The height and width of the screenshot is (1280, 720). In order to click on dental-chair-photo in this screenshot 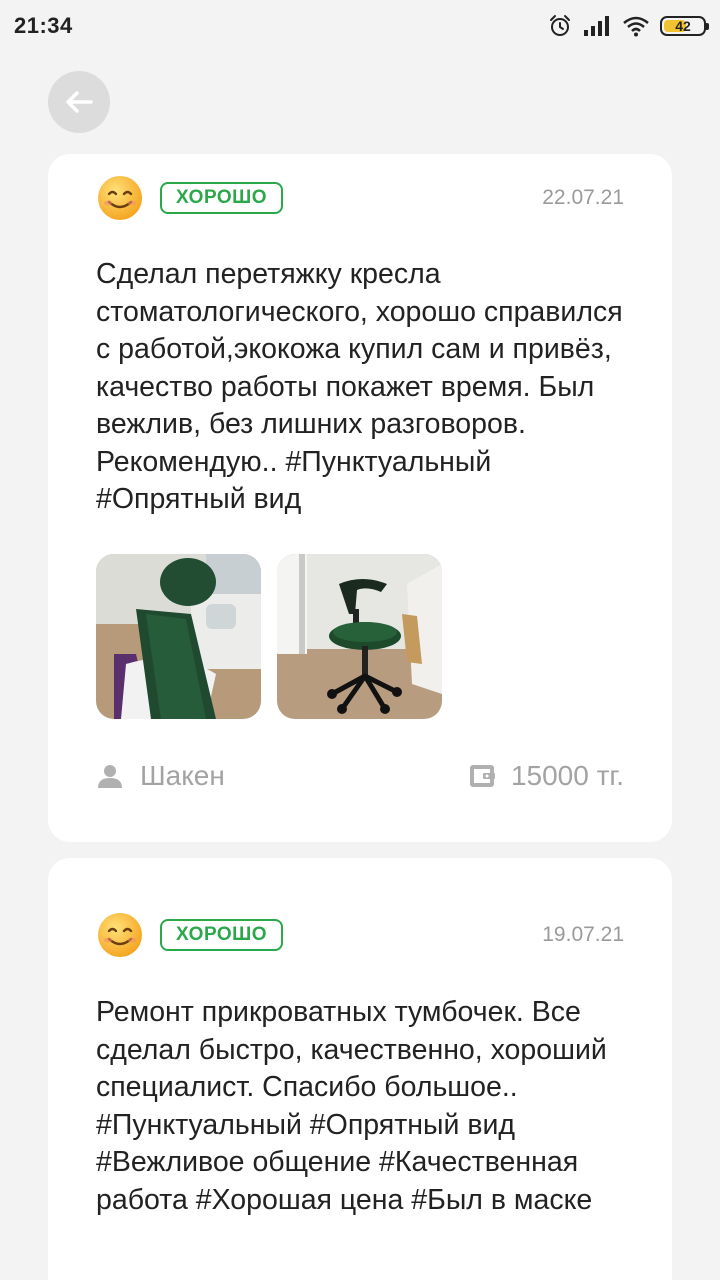, I will do `click(178, 636)`.